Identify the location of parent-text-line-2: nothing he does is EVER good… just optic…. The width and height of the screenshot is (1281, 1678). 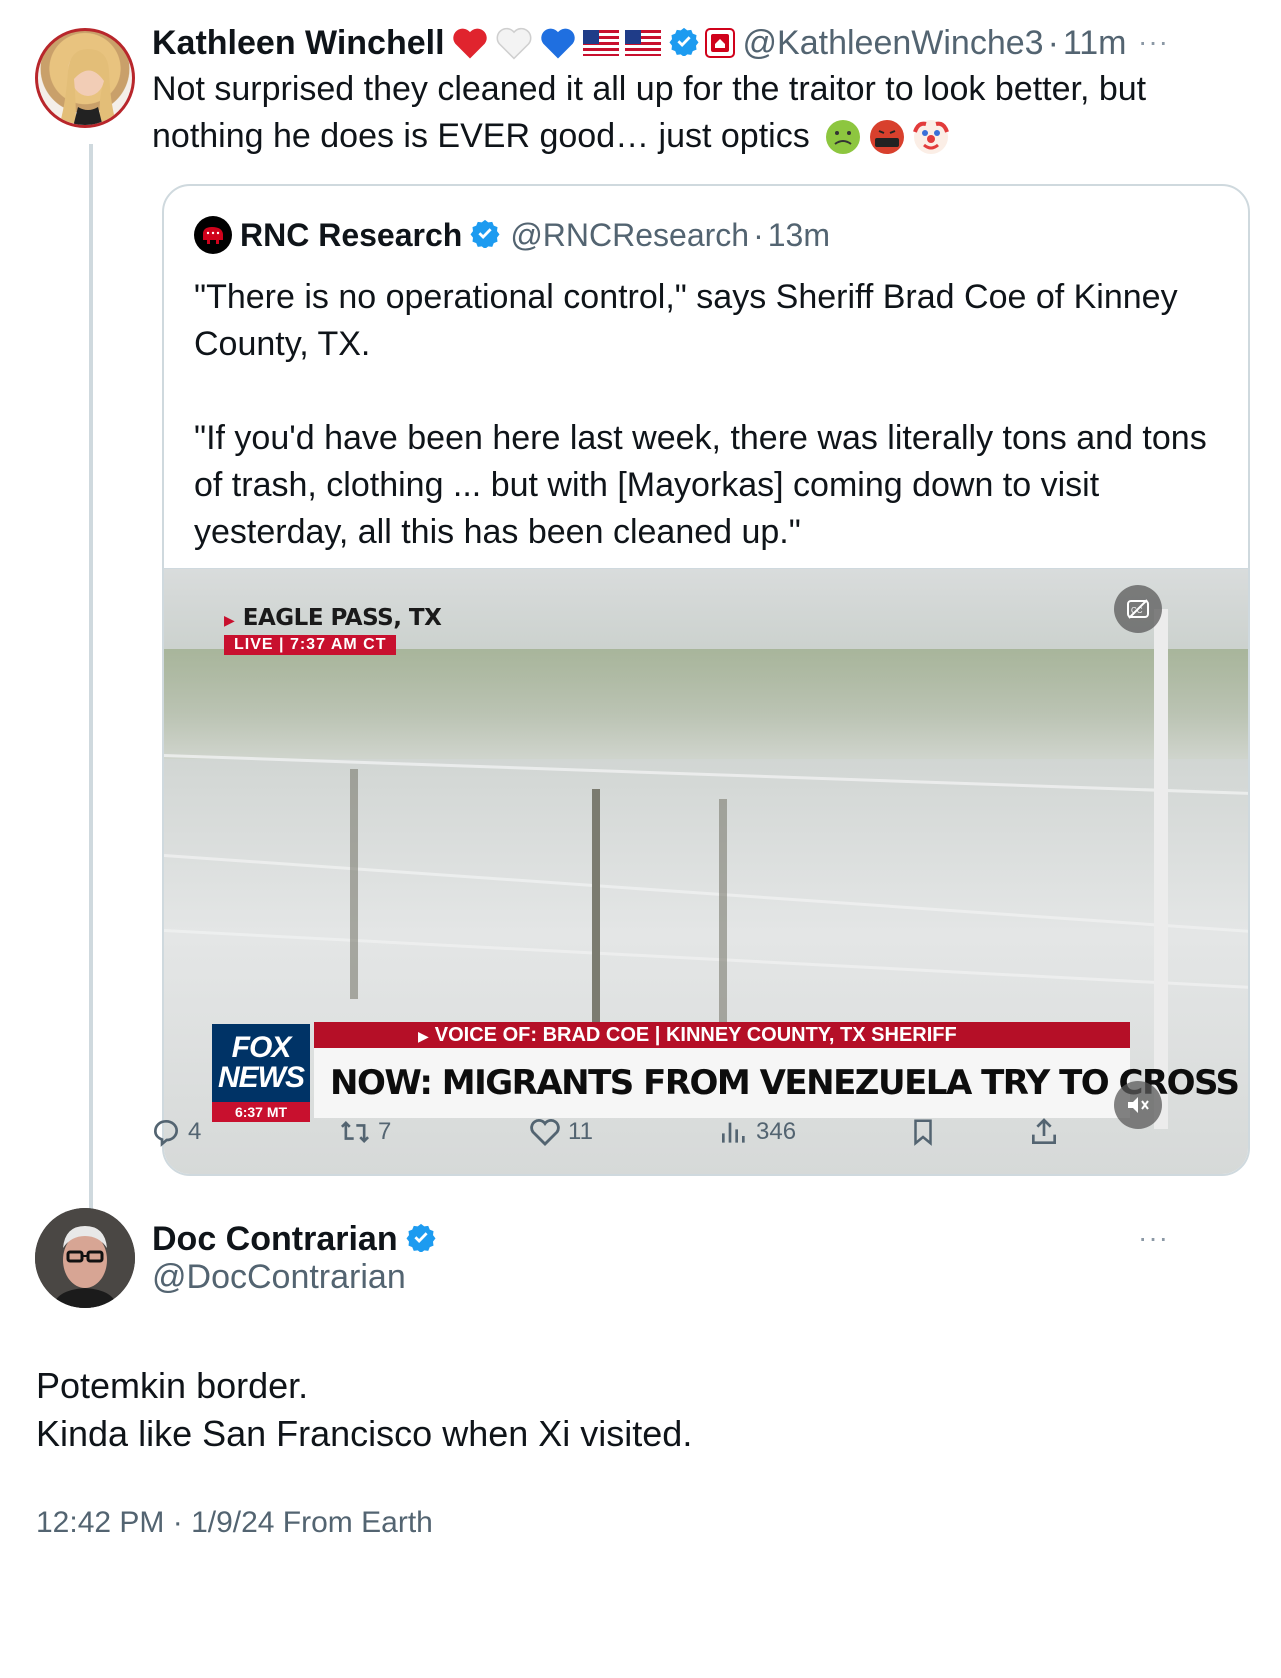
(481, 136).